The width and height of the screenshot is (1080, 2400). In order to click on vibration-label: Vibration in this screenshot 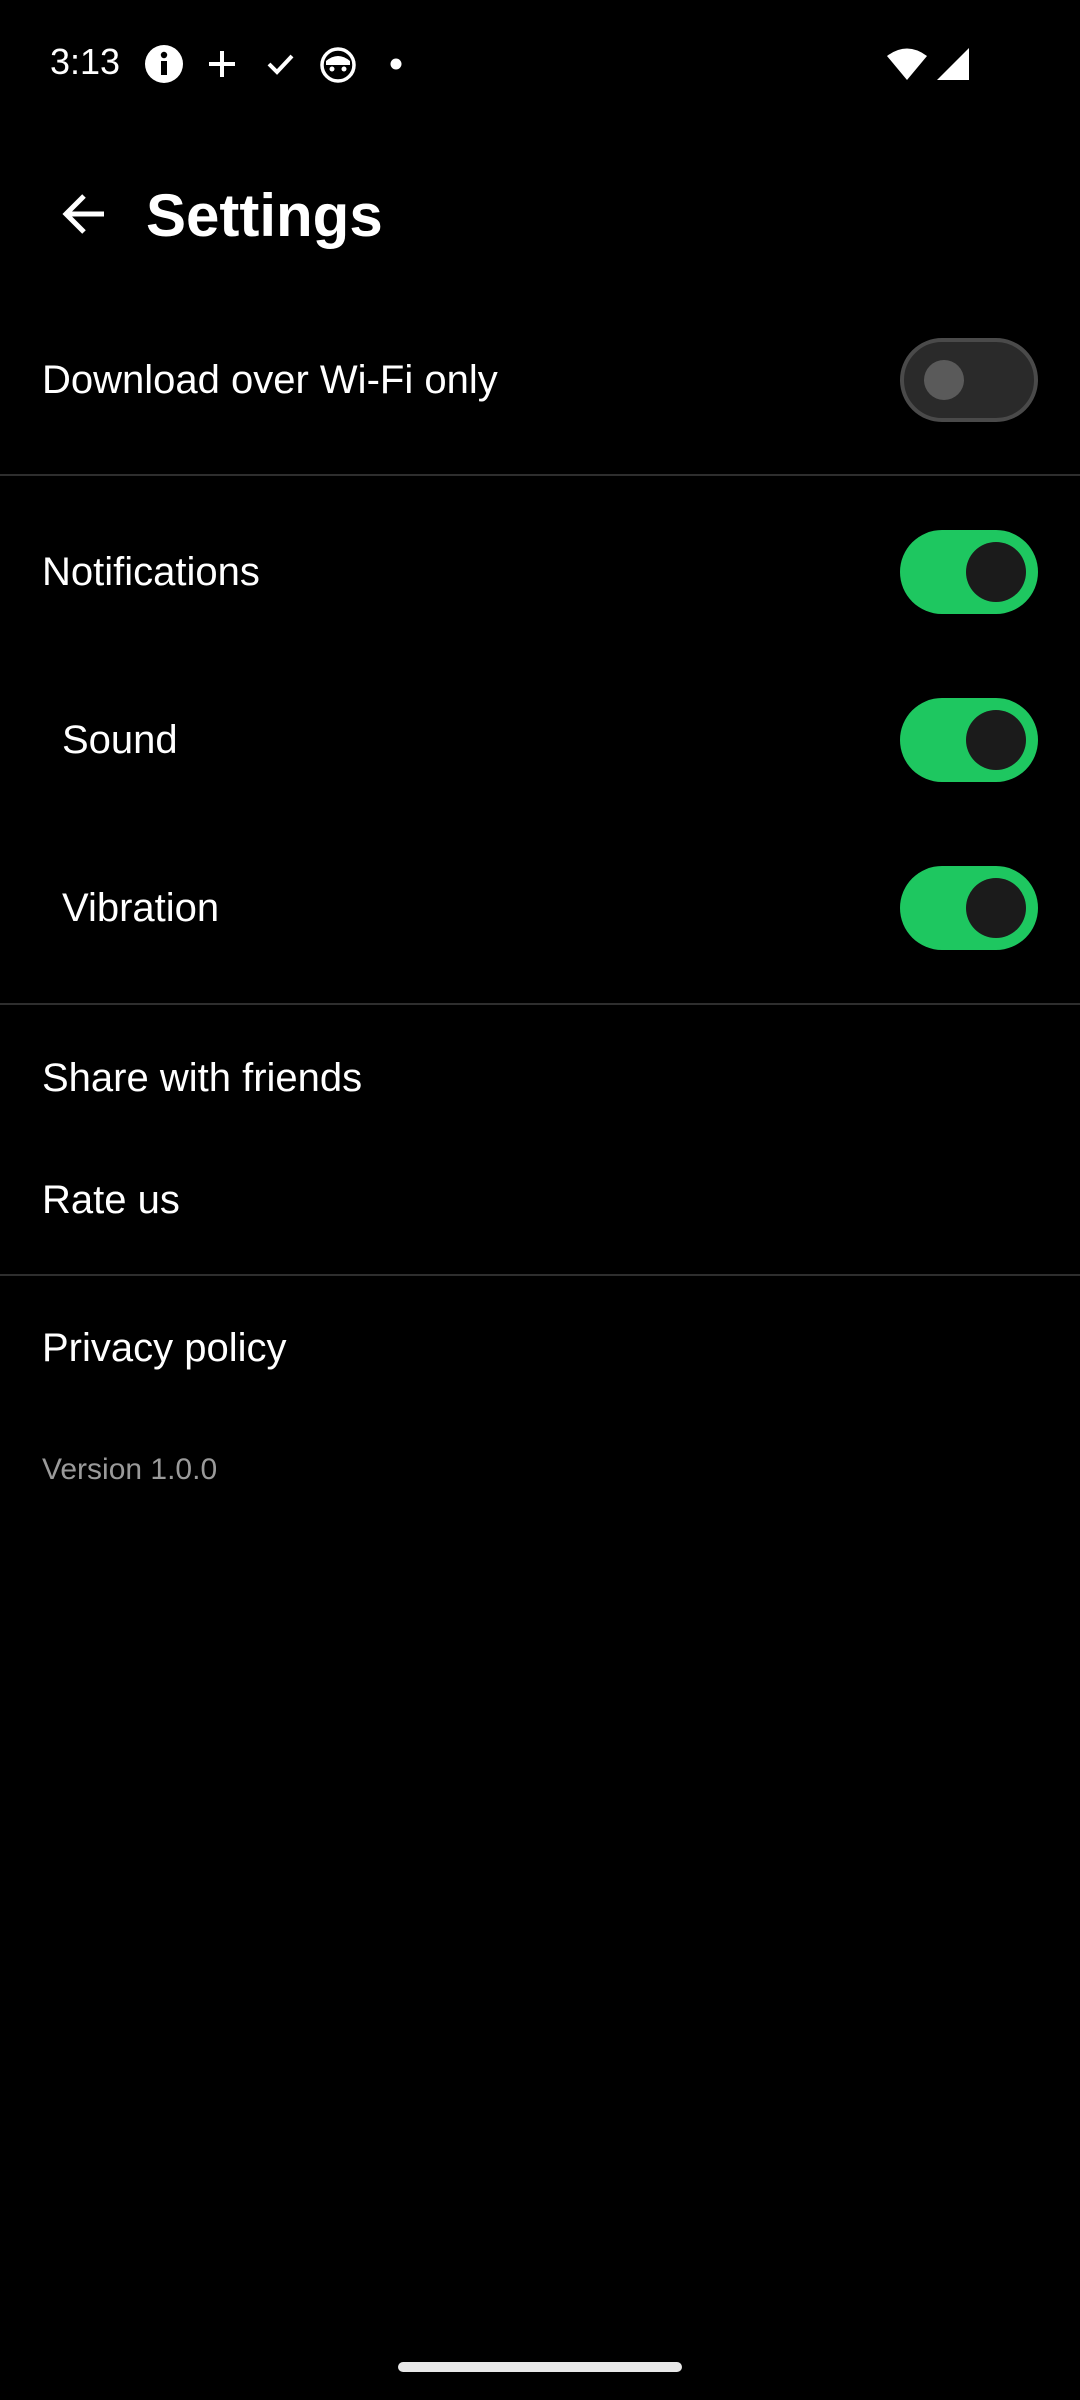, I will do `click(141, 908)`.